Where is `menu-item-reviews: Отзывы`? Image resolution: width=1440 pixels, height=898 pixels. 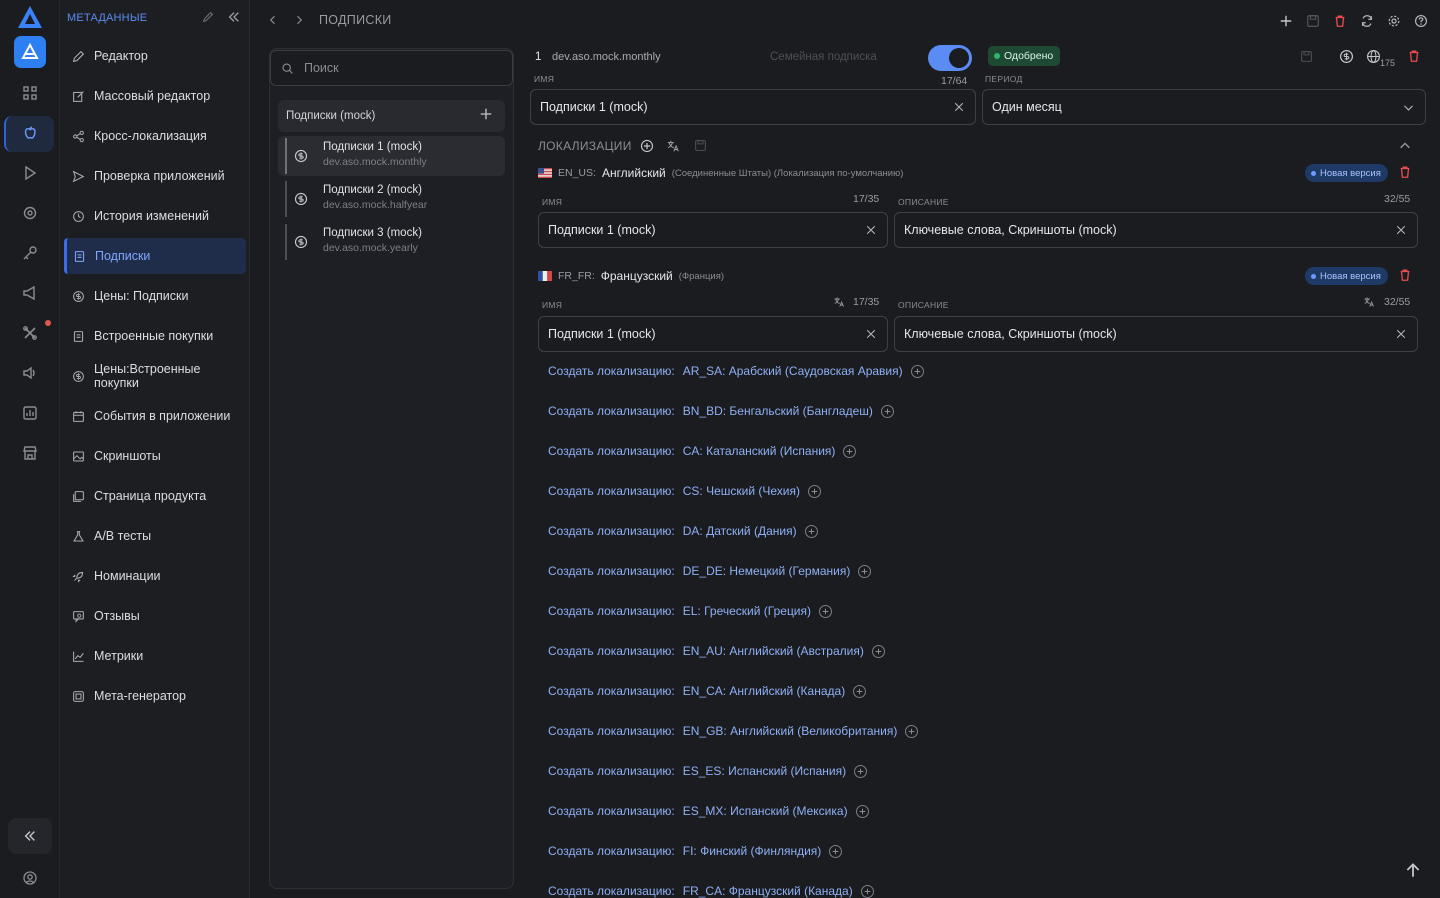
menu-item-reviews: Отзывы is located at coordinates (155, 616).